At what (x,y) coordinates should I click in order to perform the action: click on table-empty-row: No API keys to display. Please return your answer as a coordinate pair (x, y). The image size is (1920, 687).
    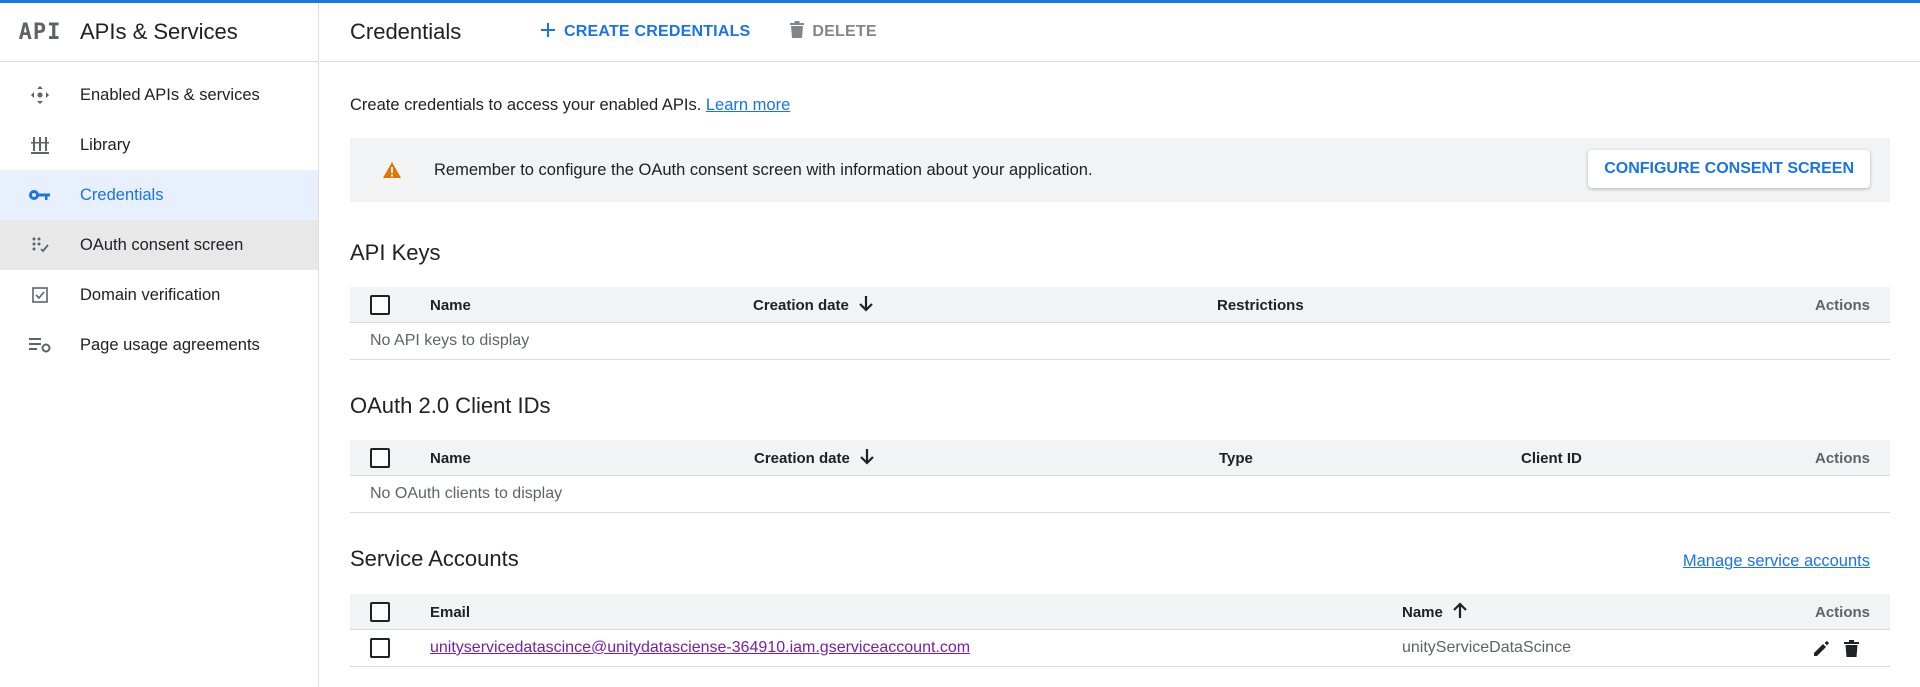
    Looking at the image, I should click on (1120, 341).